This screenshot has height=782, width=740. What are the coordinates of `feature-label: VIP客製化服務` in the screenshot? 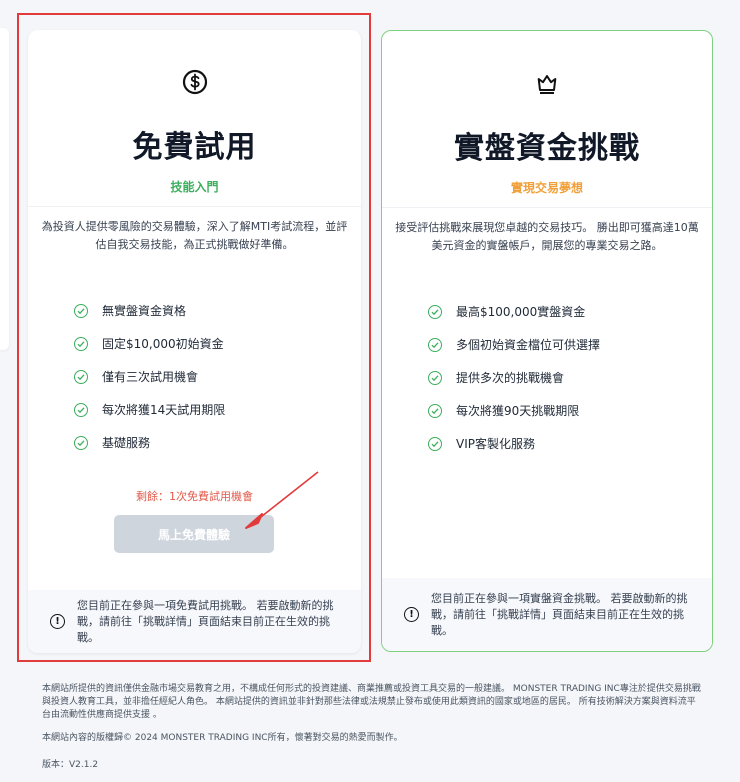 It's located at (495, 444).